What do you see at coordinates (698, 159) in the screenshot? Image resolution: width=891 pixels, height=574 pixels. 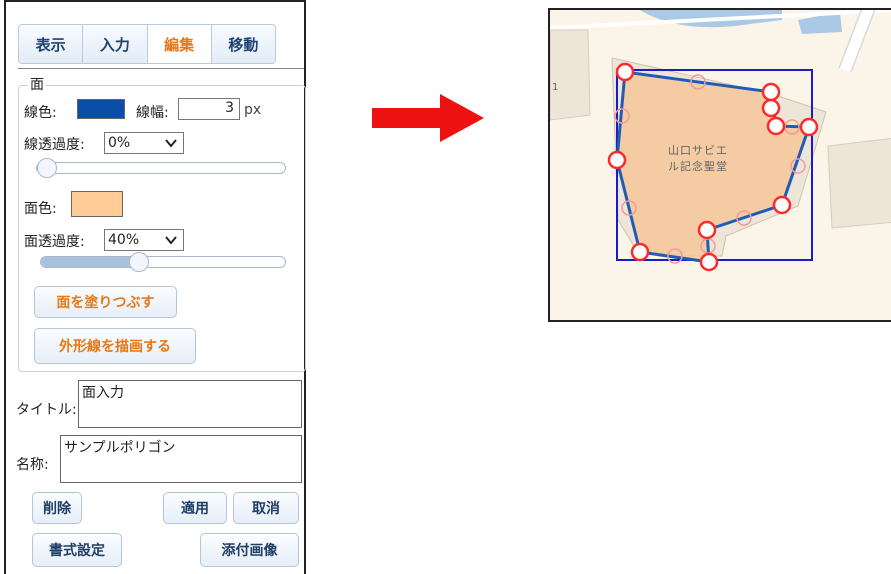 I see `building-label: 山口サビエ ル記念聖堂` at bounding box center [698, 159].